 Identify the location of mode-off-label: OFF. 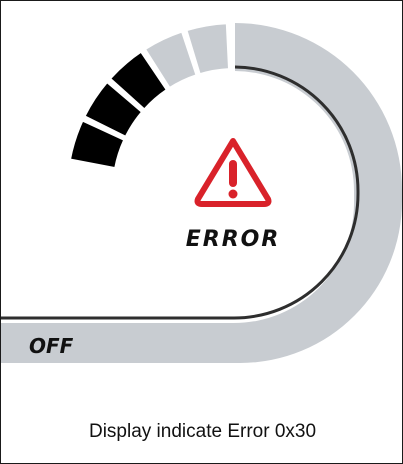
(51, 346).